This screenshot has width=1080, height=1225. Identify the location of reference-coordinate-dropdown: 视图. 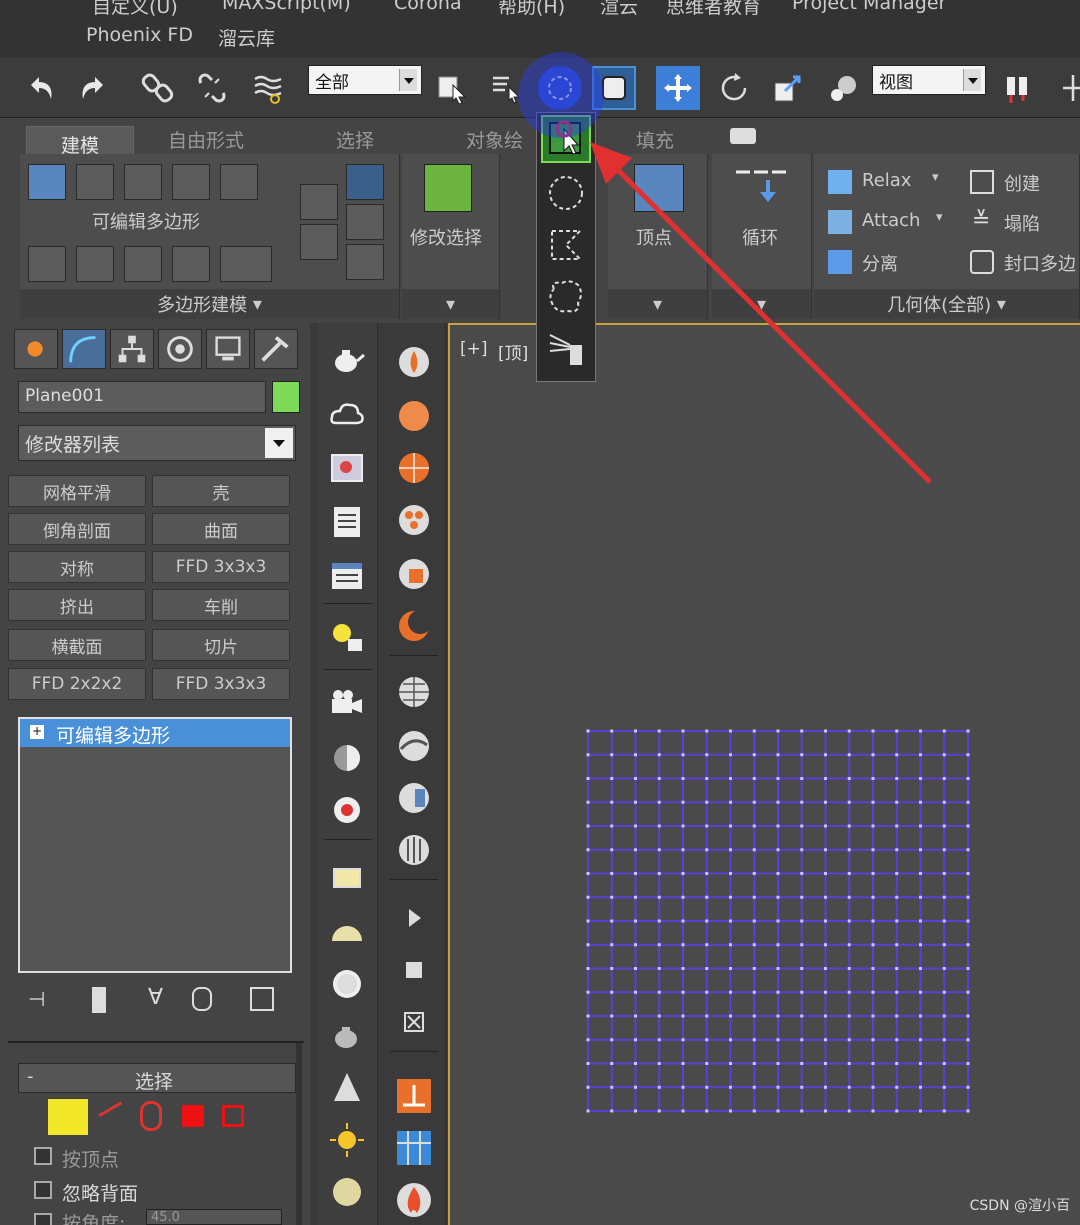
(929, 80).